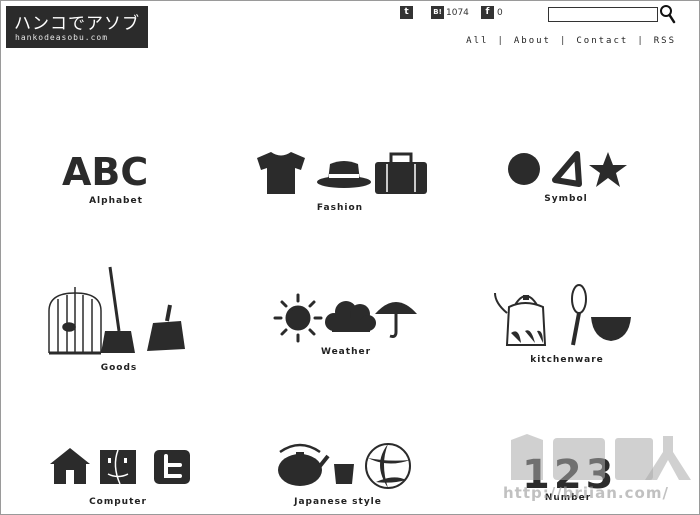 Image resolution: width=700 pixels, height=515 pixels. I want to click on category-label: Weather, so click(346, 352).